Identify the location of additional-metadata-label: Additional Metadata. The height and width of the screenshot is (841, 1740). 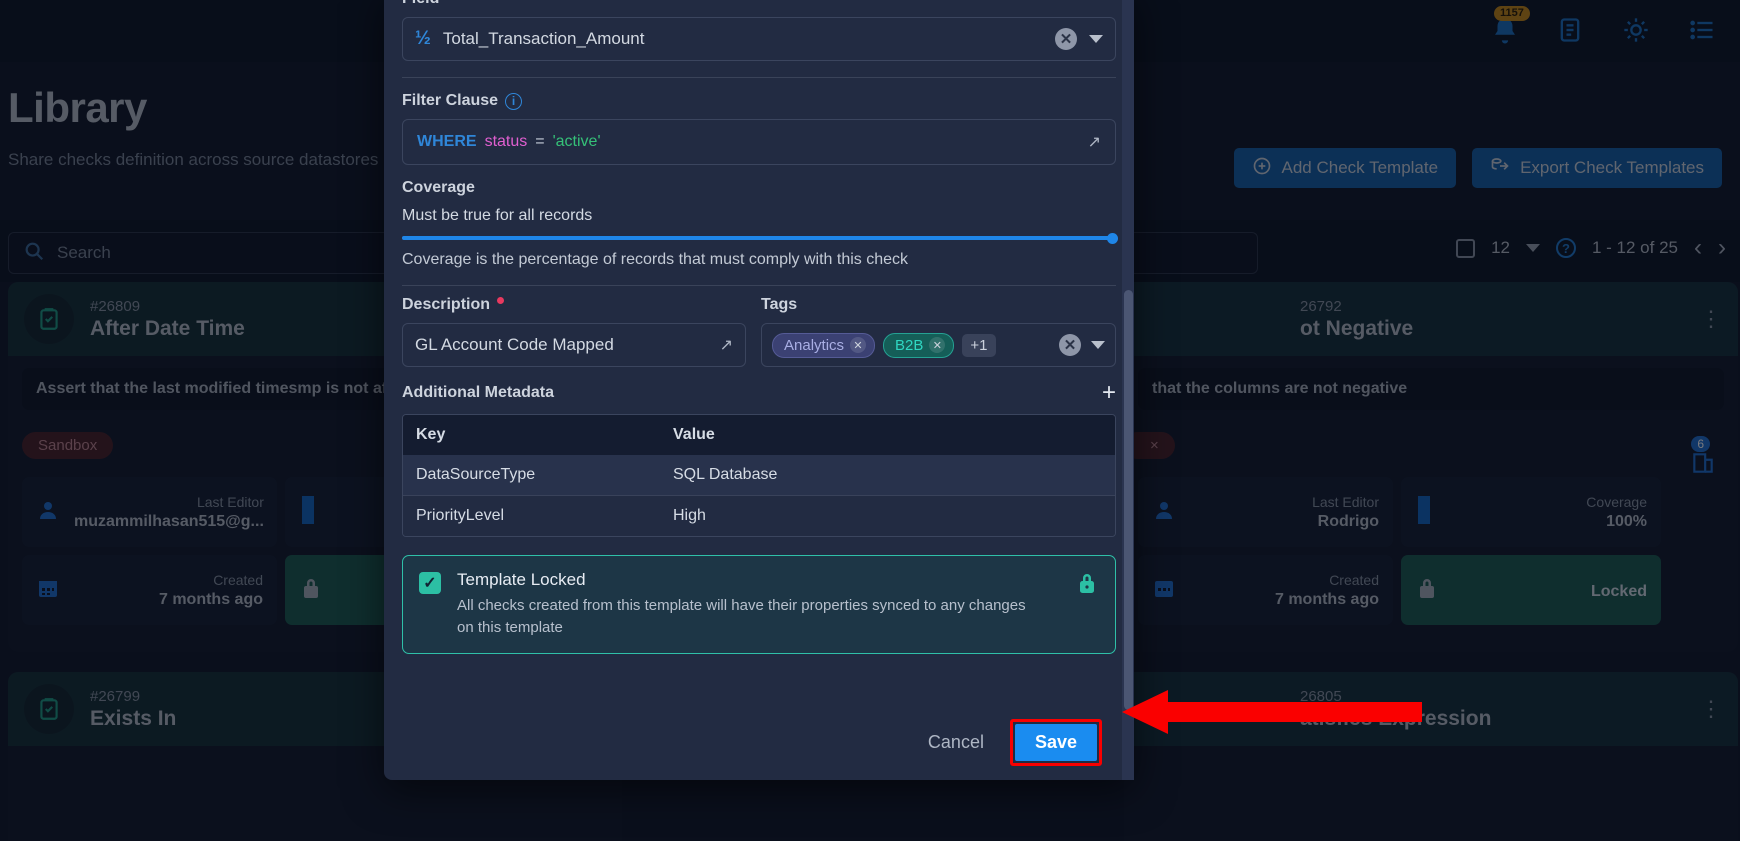
(478, 392).